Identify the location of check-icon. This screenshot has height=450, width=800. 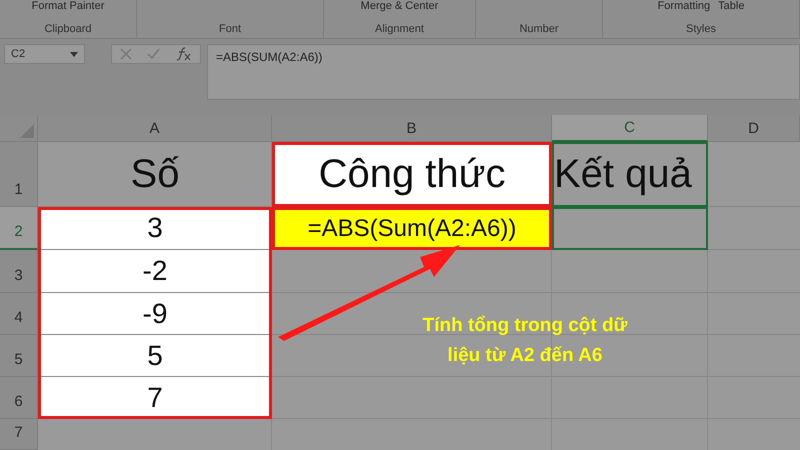
(153, 54).